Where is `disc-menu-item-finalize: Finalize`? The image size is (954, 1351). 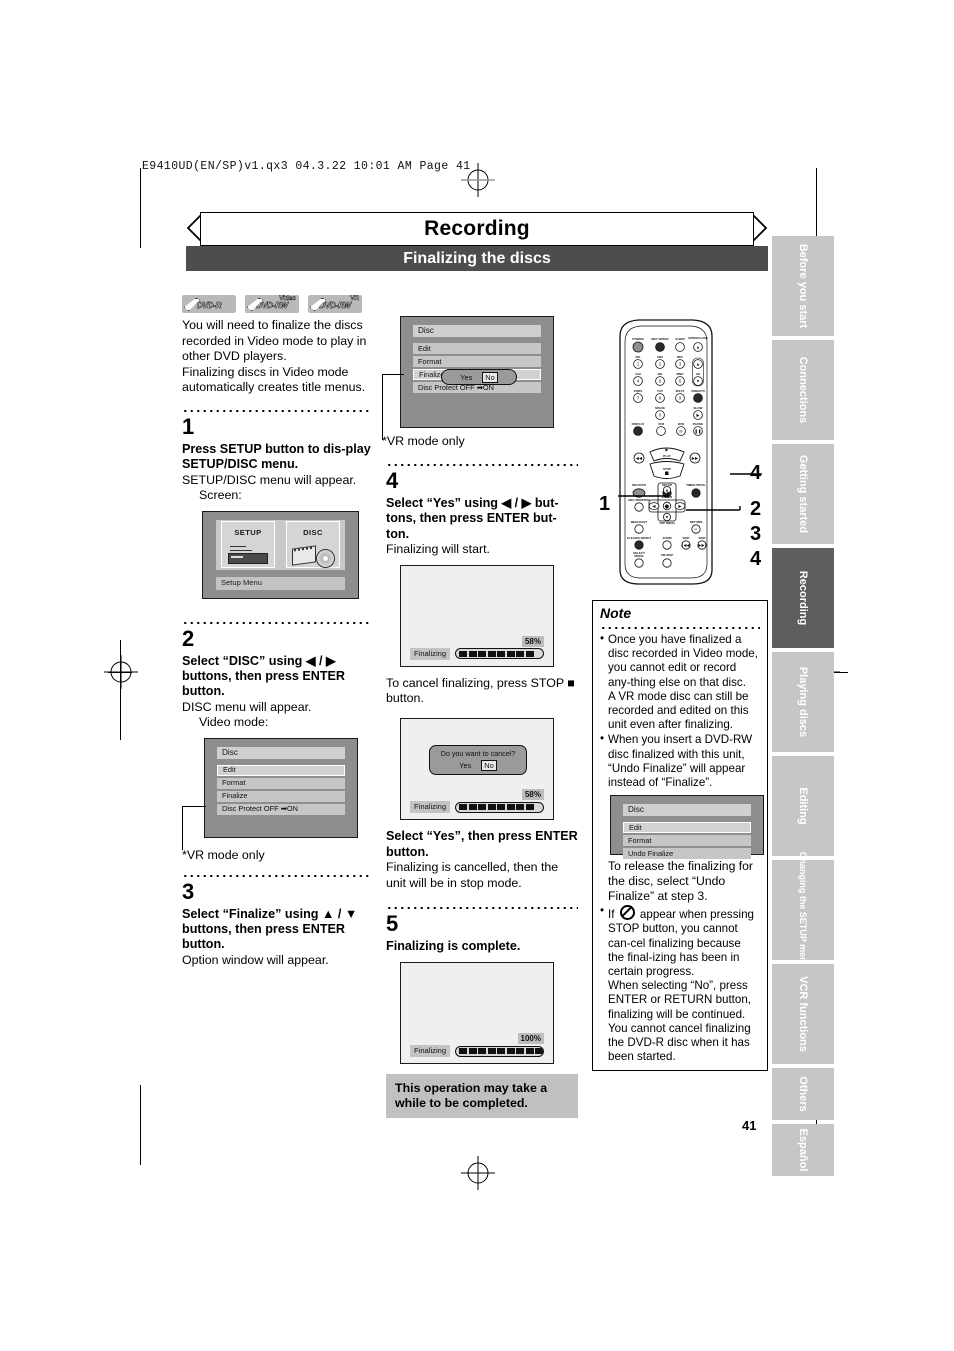 disc-menu-item-finalize: Finalize is located at coordinates (281, 796).